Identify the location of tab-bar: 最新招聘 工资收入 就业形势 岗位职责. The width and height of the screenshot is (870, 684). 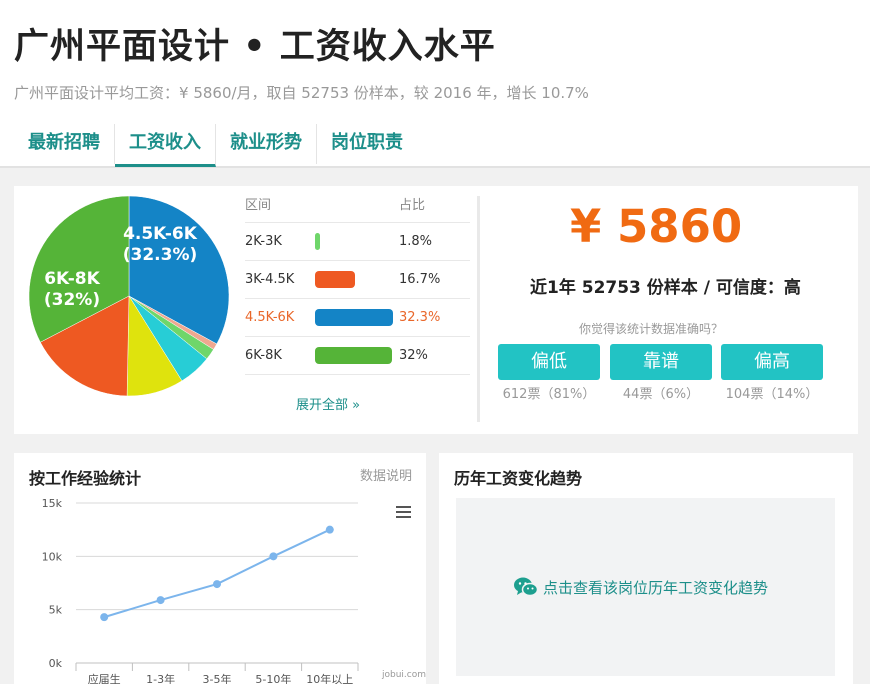
(215, 145).